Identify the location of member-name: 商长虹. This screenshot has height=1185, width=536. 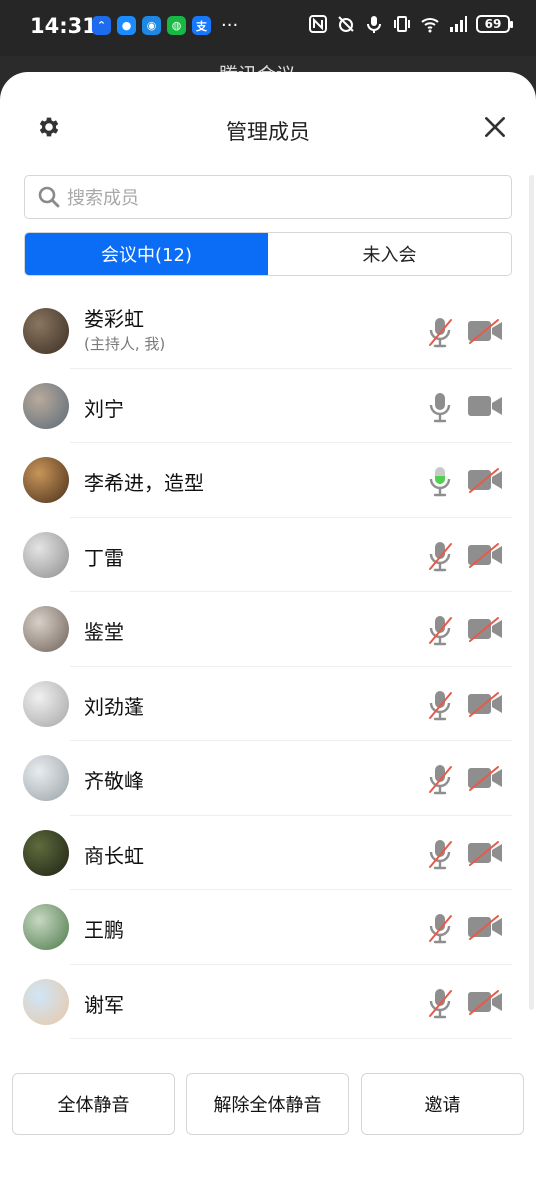
(114, 855).